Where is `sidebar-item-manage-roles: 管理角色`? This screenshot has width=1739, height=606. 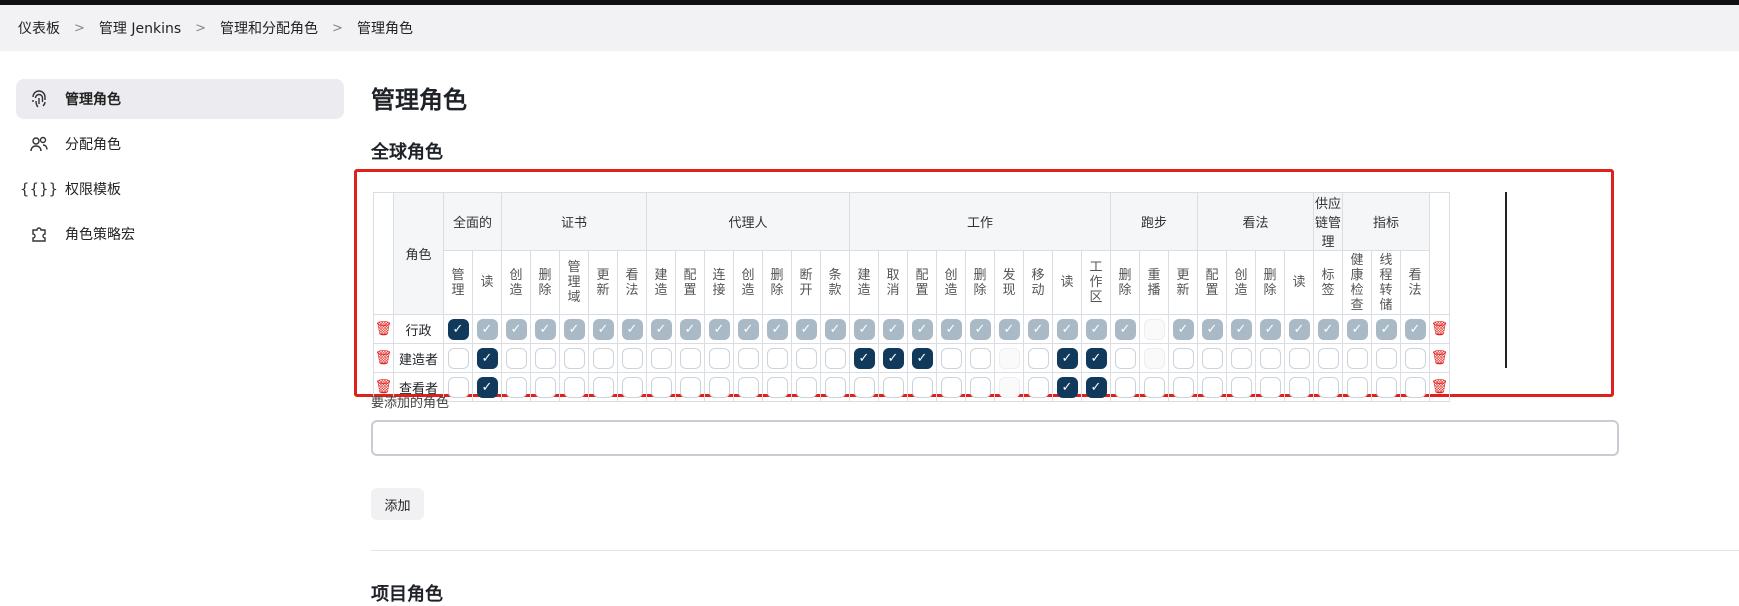 sidebar-item-manage-roles: 管理角色 is located at coordinates (180, 99).